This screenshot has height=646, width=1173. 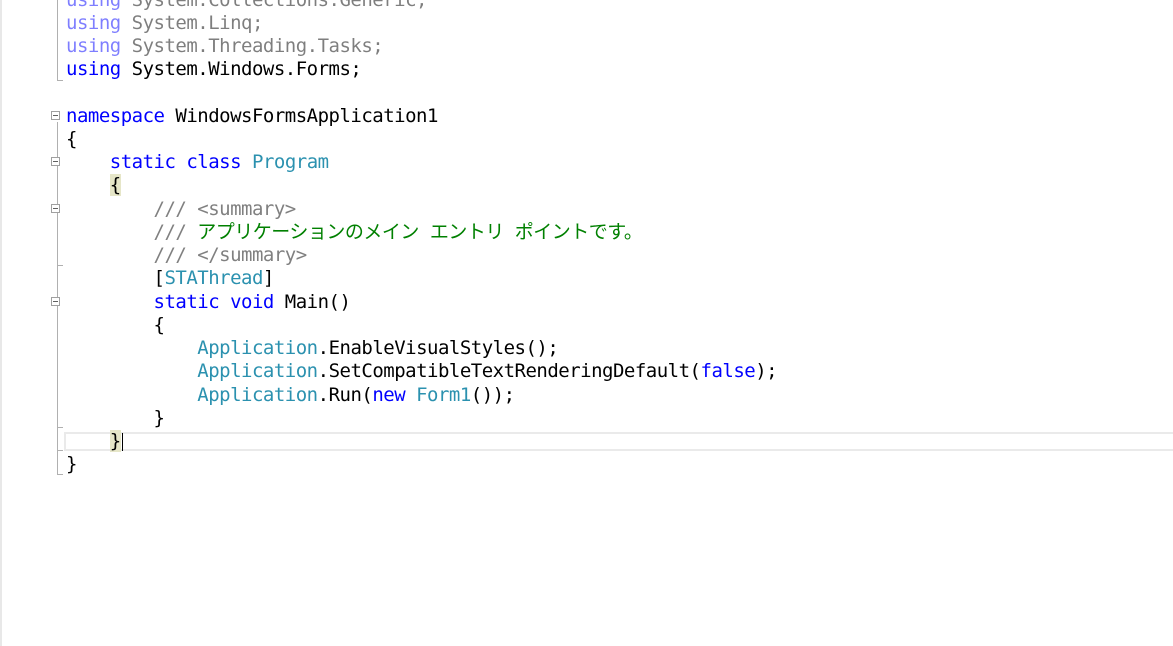 I want to click on type-name: Form1, so click(x=438, y=395).